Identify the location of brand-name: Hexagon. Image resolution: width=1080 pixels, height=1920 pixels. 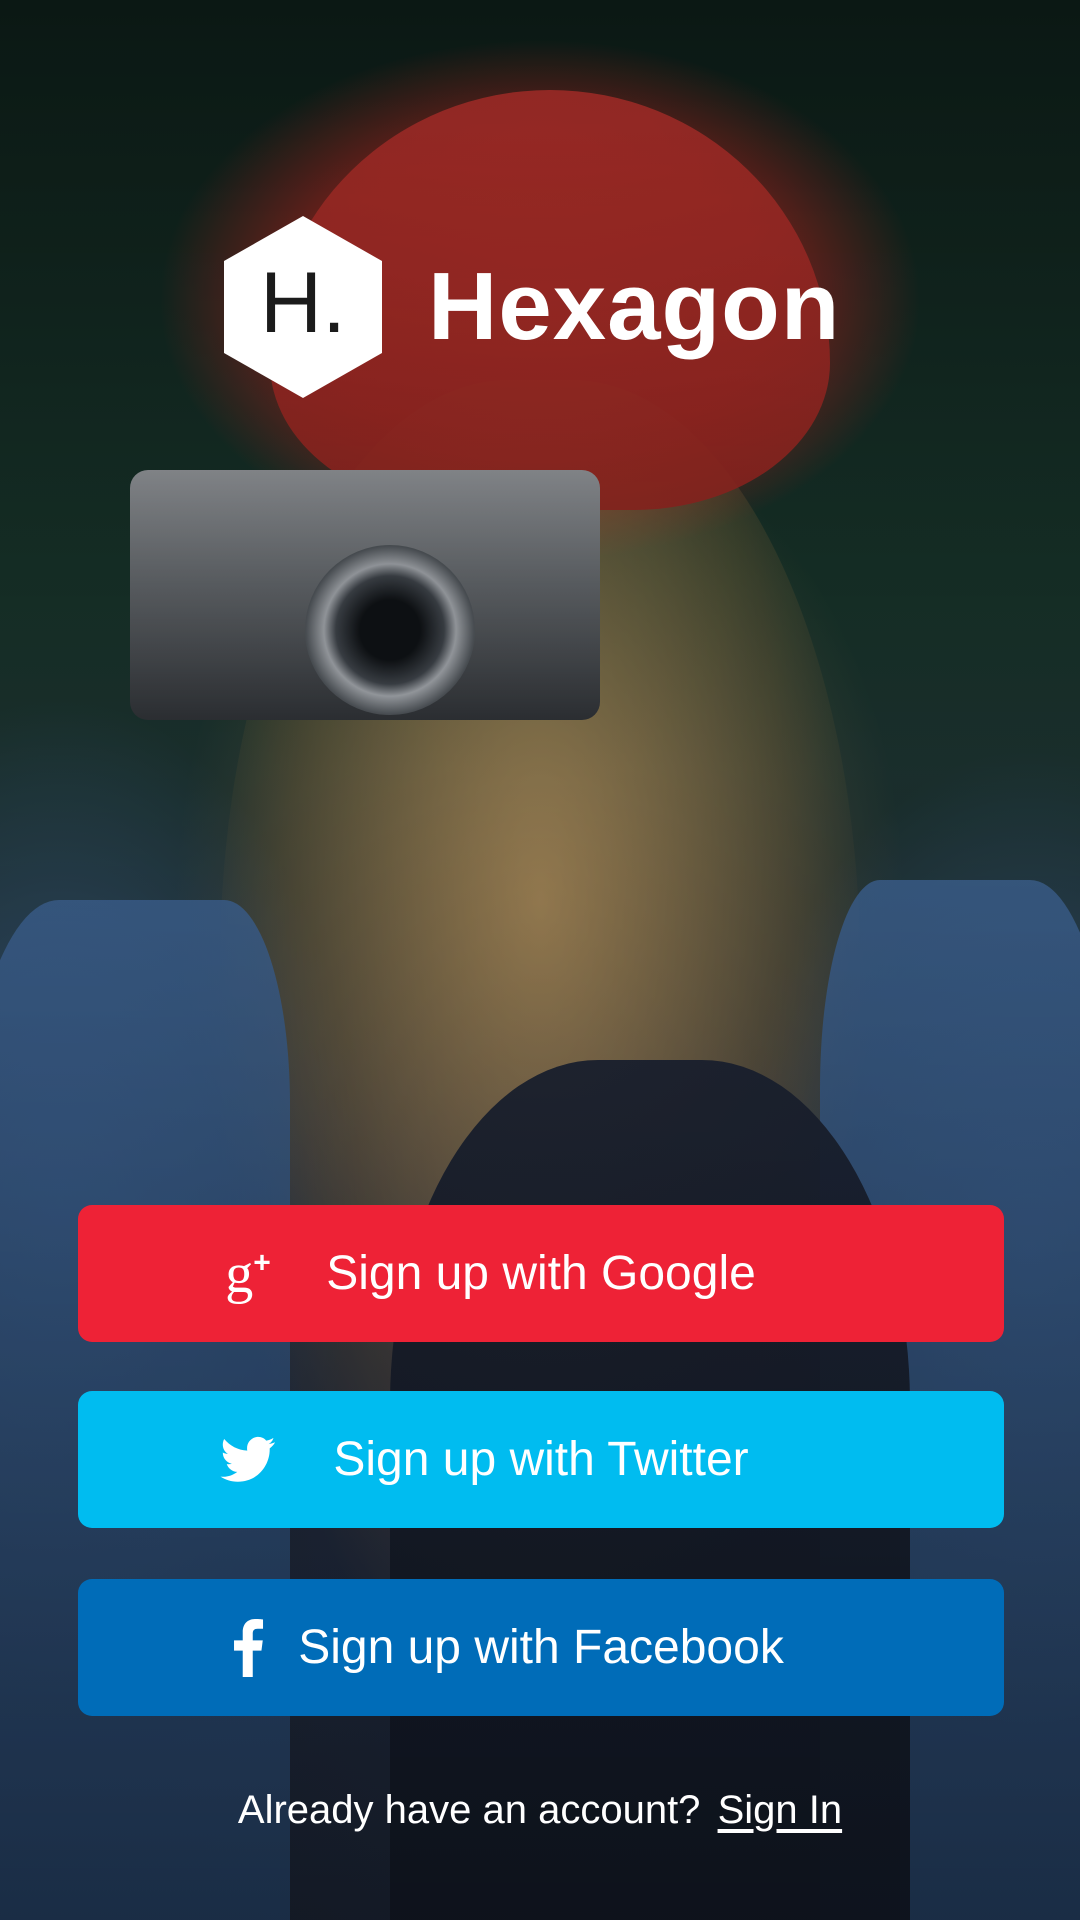
(634, 306).